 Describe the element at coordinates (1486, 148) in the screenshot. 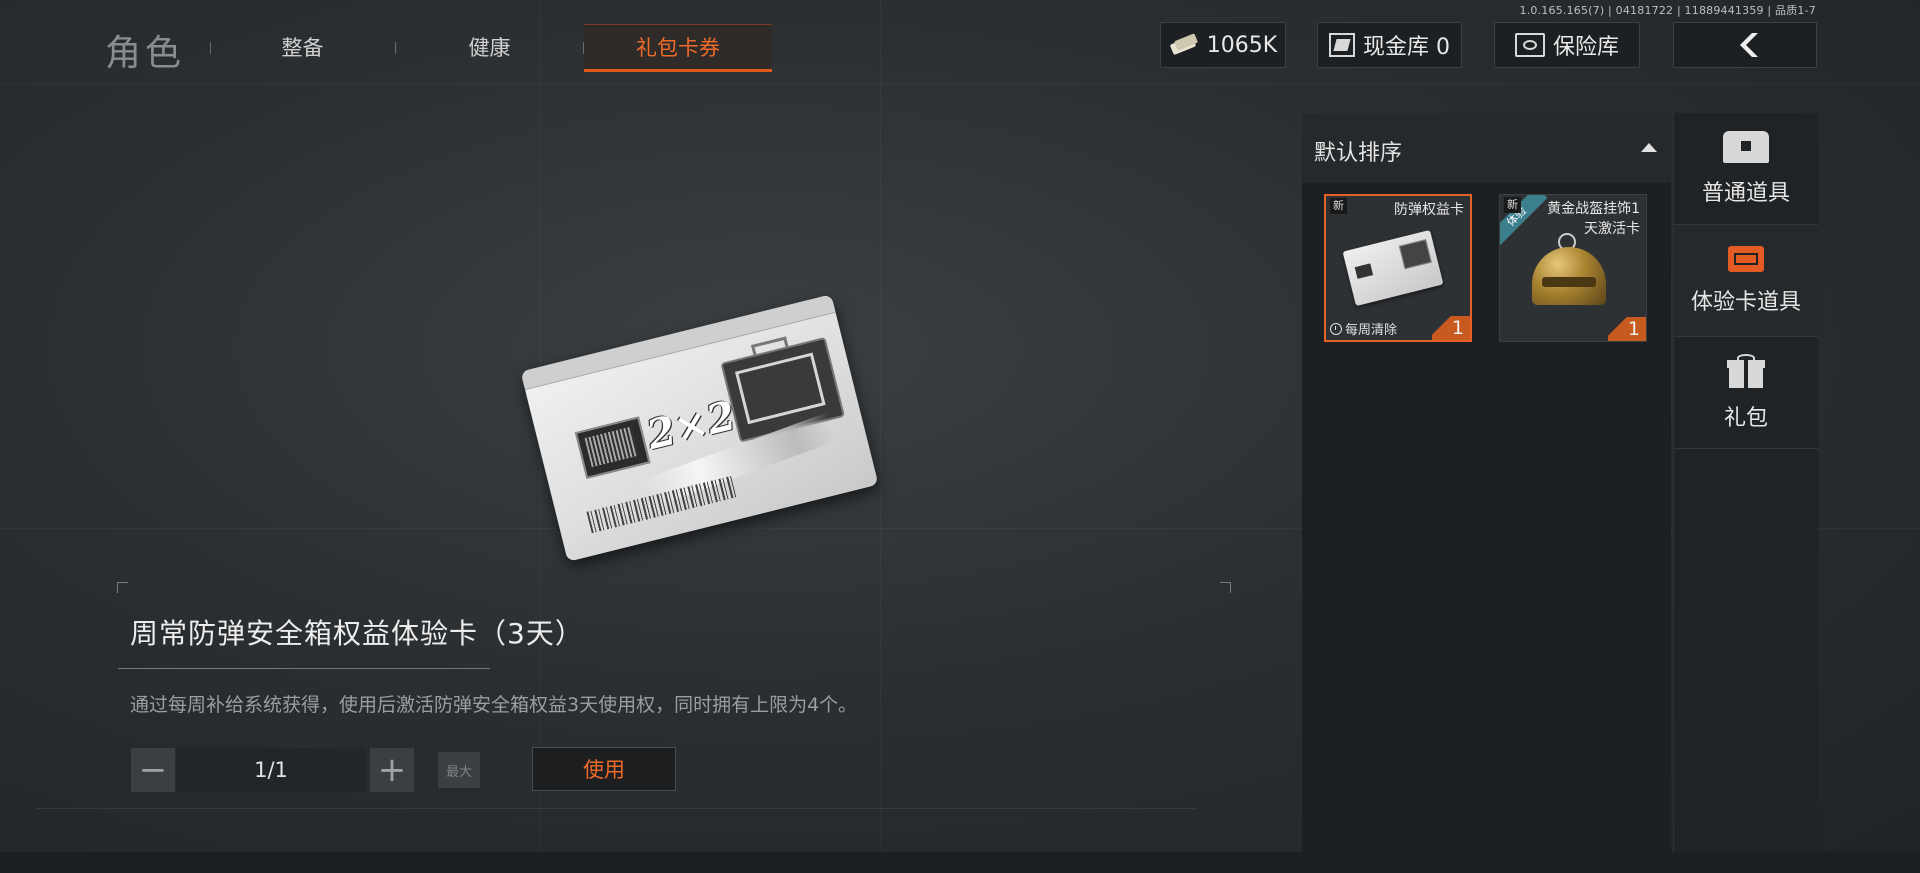

I see `sort-dropdown: 默认排序` at that location.